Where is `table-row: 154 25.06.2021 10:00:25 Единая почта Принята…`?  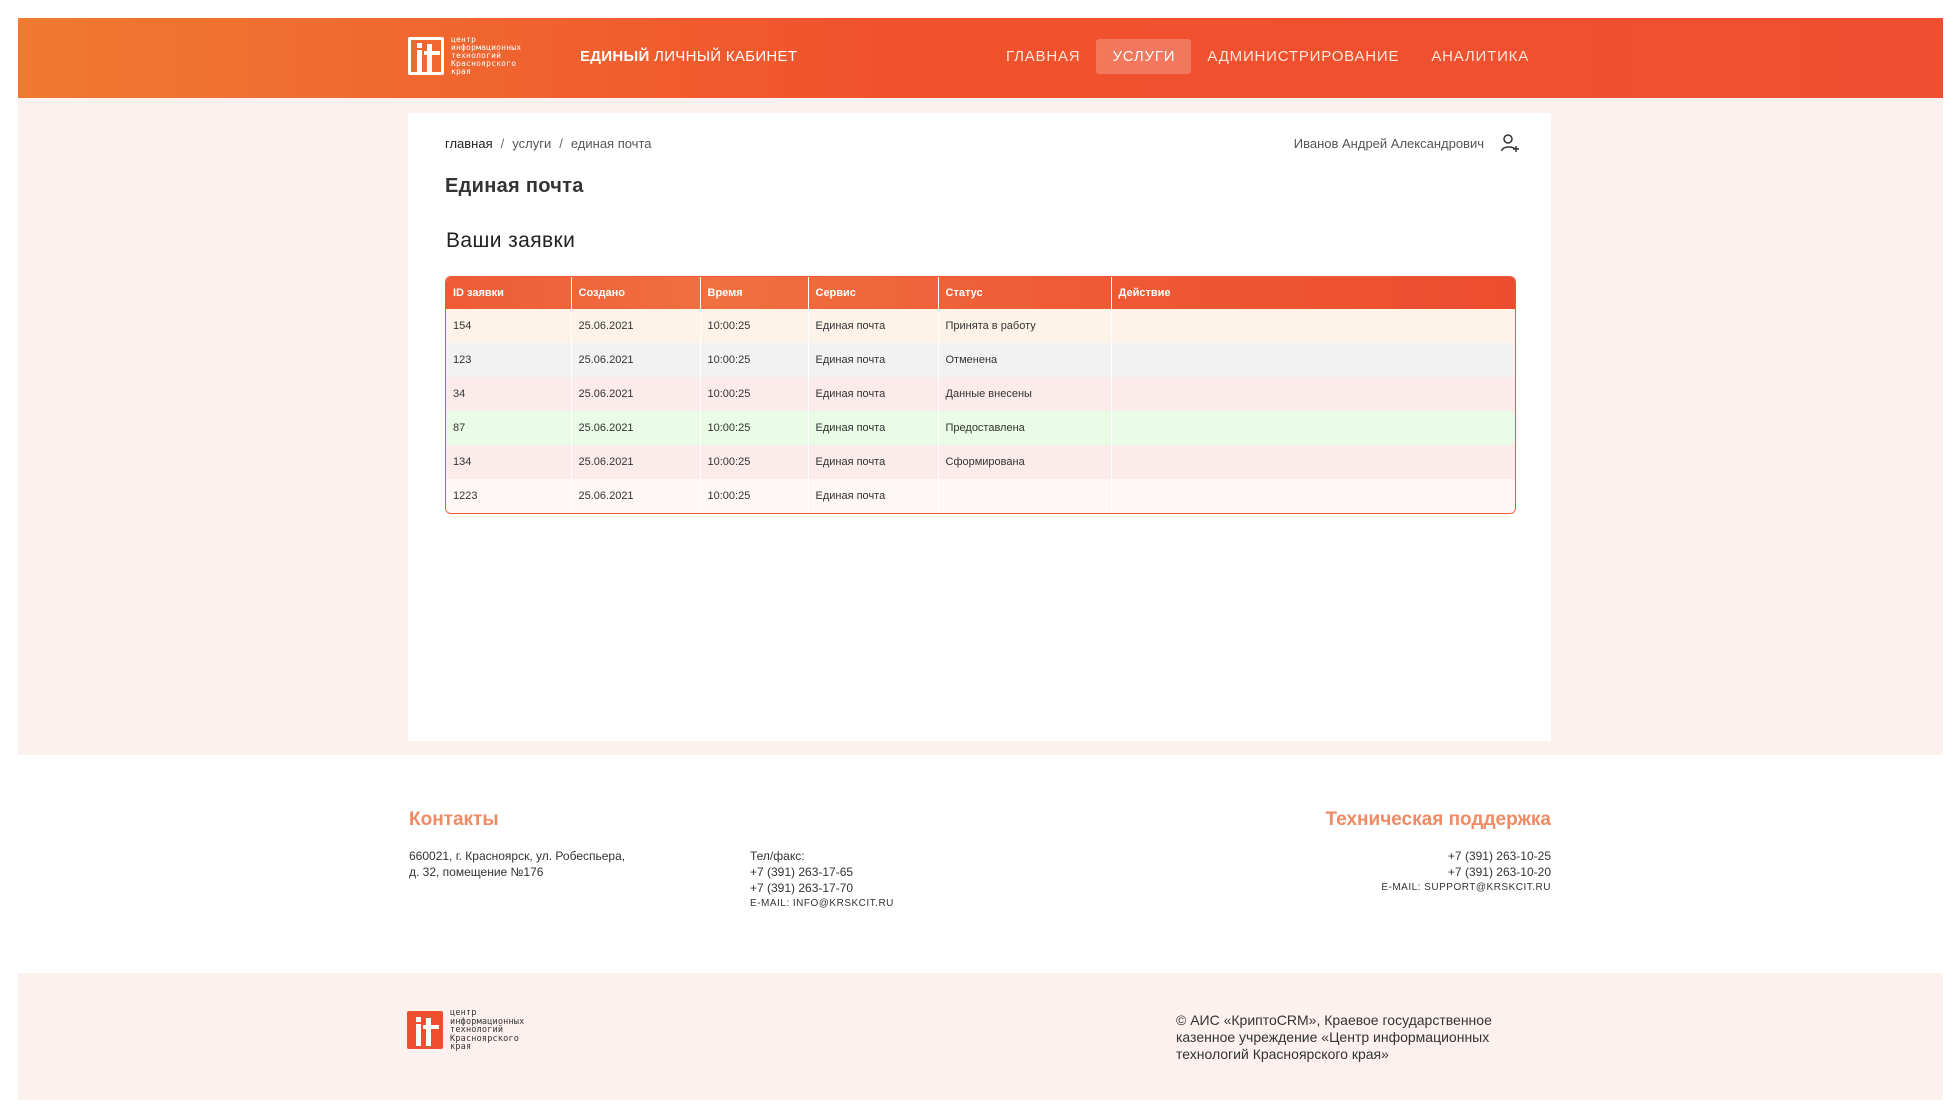 table-row: 154 25.06.2021 10:00:25 Единая почта Принята… is located at coordinates (980, 326).